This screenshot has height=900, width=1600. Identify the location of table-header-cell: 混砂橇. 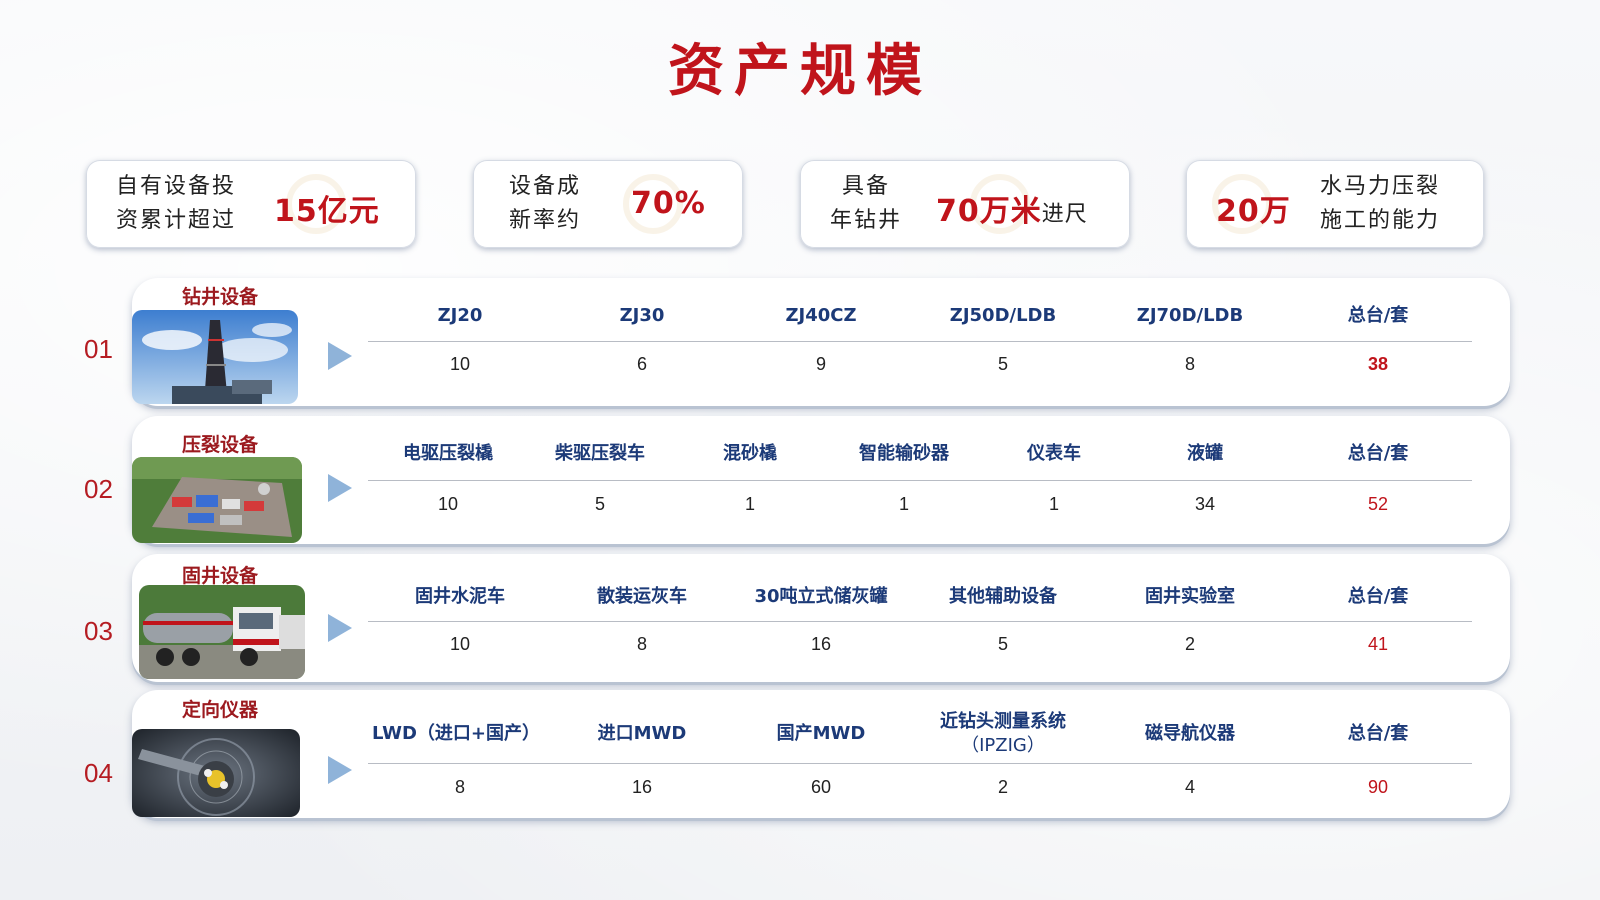
(750, 453).